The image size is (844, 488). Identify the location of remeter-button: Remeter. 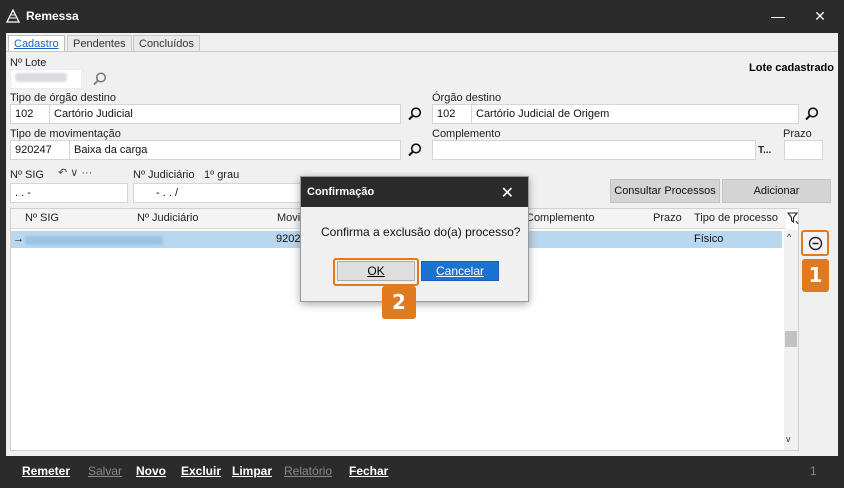
(46, 471).